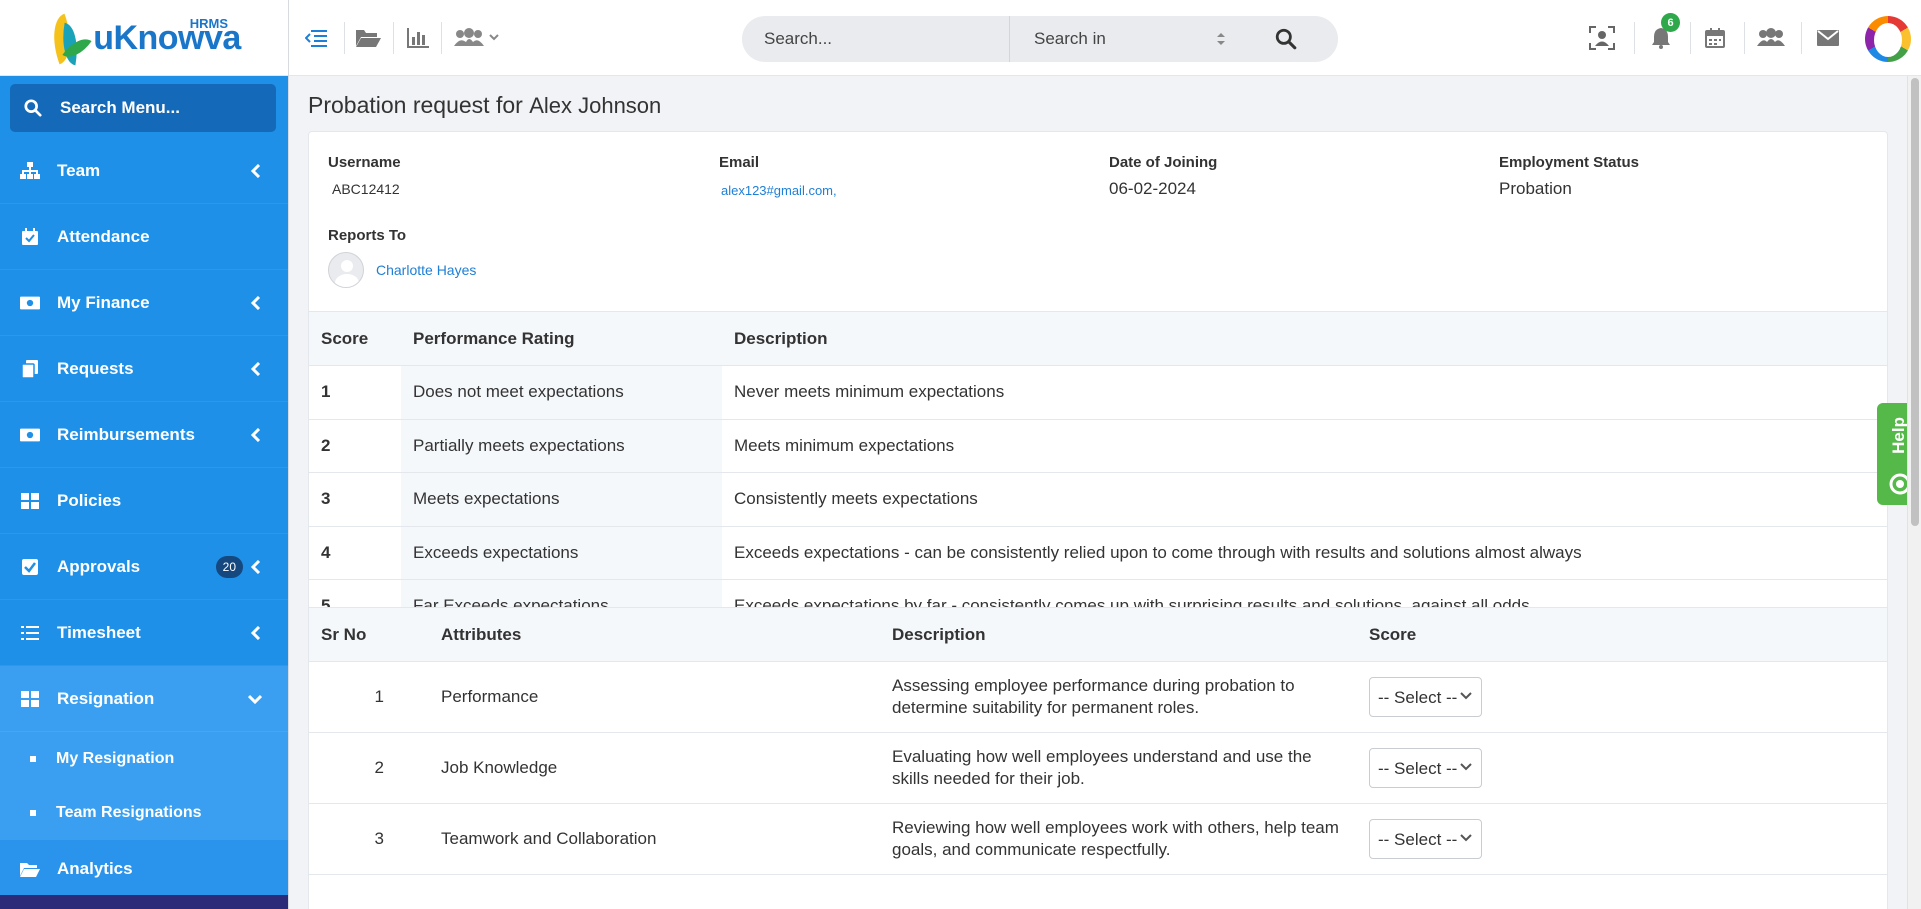  I want to click on users-icon, so click(1771, 38).